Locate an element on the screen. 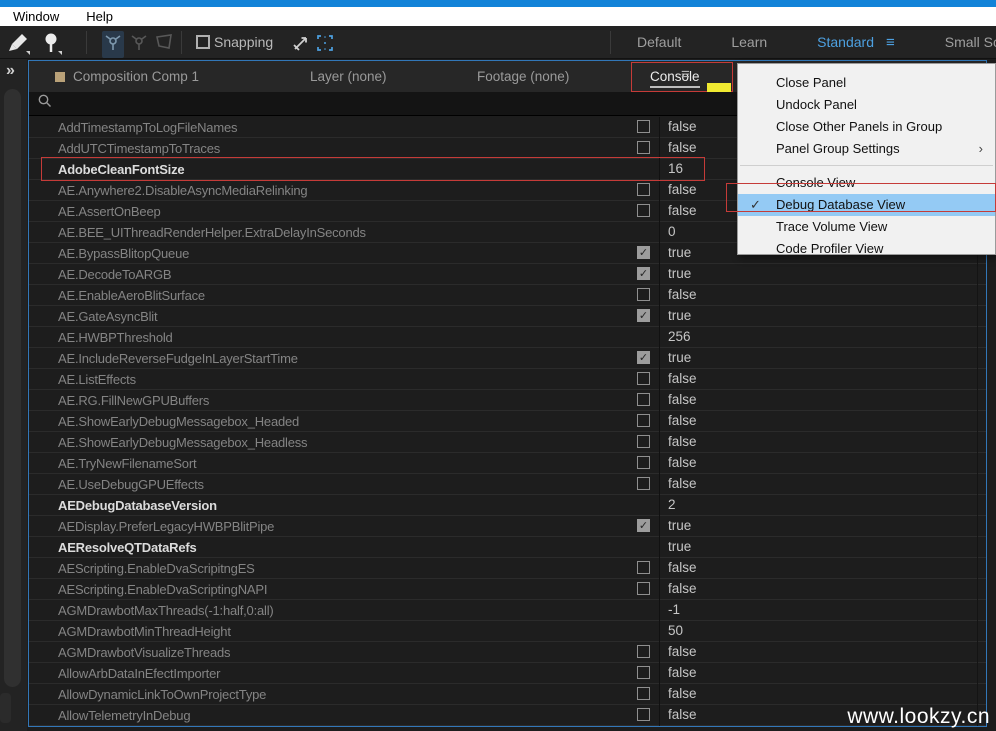 The image size is (996, 731). workspace-tab-small-scr: Small Scr is located at coordinates (970, 42).